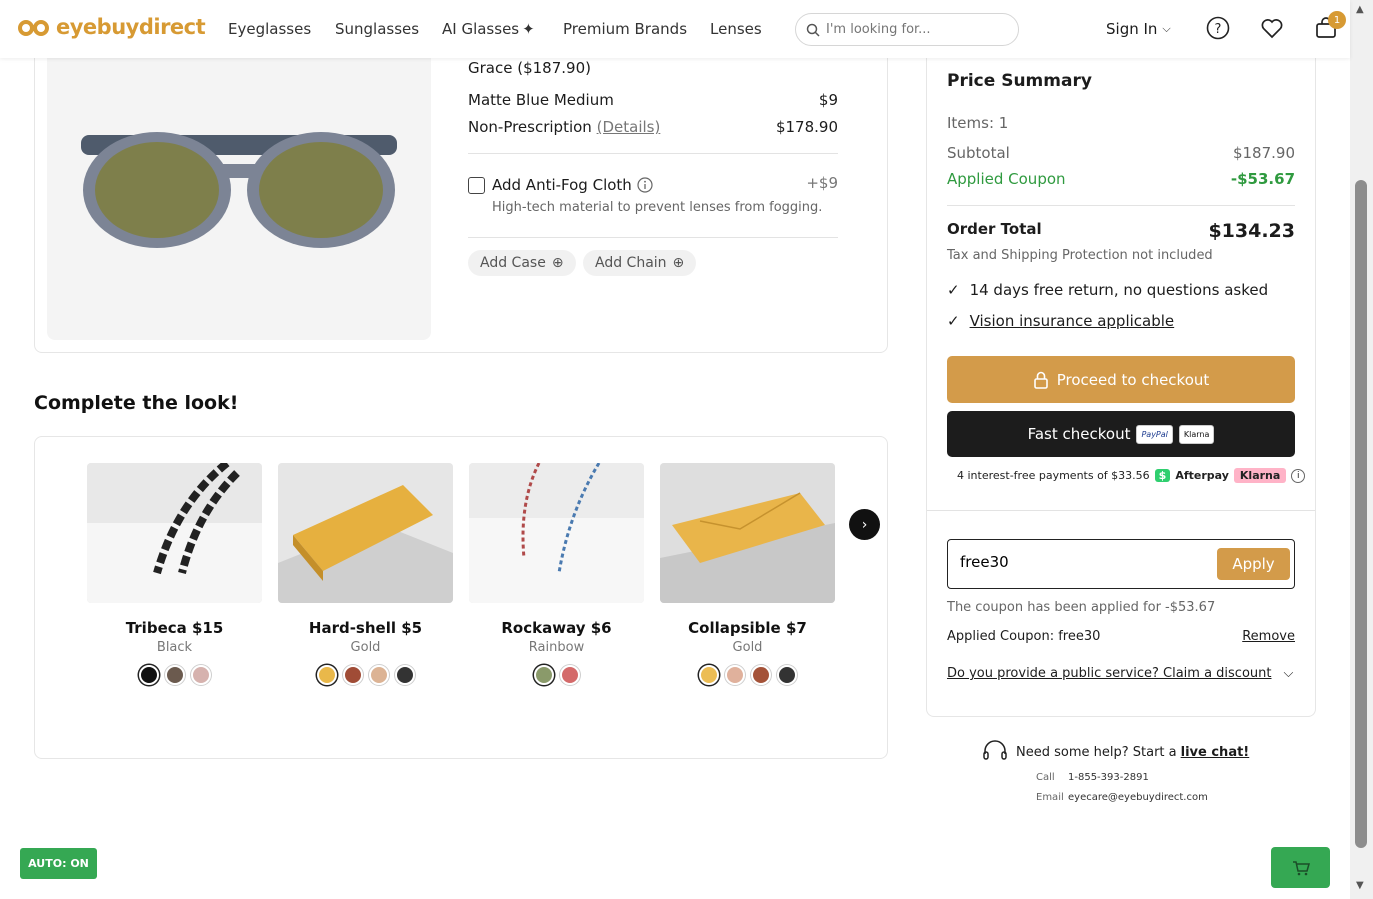 The width and height of the screenshot is (1373, 899). Describe the element at coordinates (1040, 380) in the screenshot. I see `lock-icon` at that location.